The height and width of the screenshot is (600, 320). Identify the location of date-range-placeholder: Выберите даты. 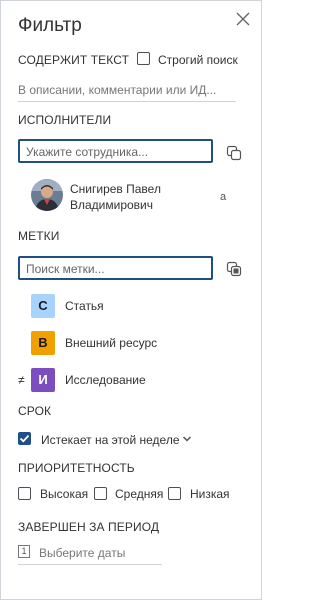
(82, 553).